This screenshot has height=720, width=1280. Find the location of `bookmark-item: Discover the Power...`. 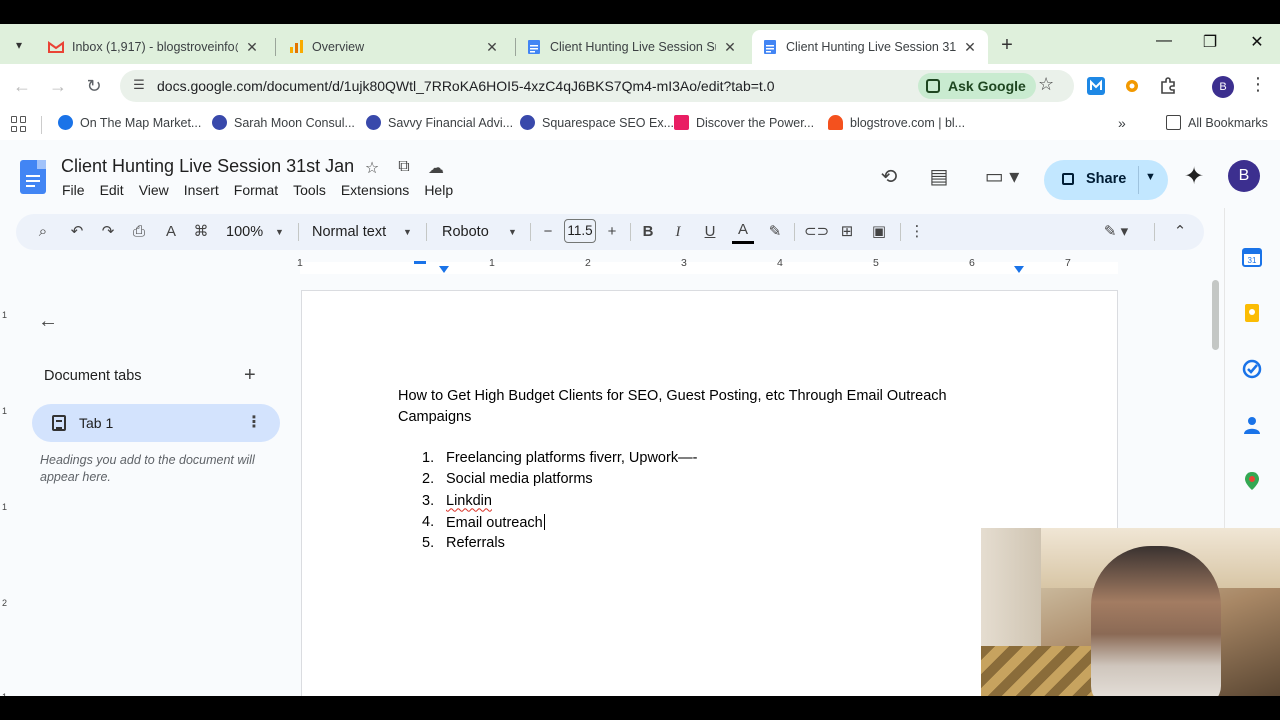

bookmark-item: Discover the Power... is located at coordinates (744, 122).